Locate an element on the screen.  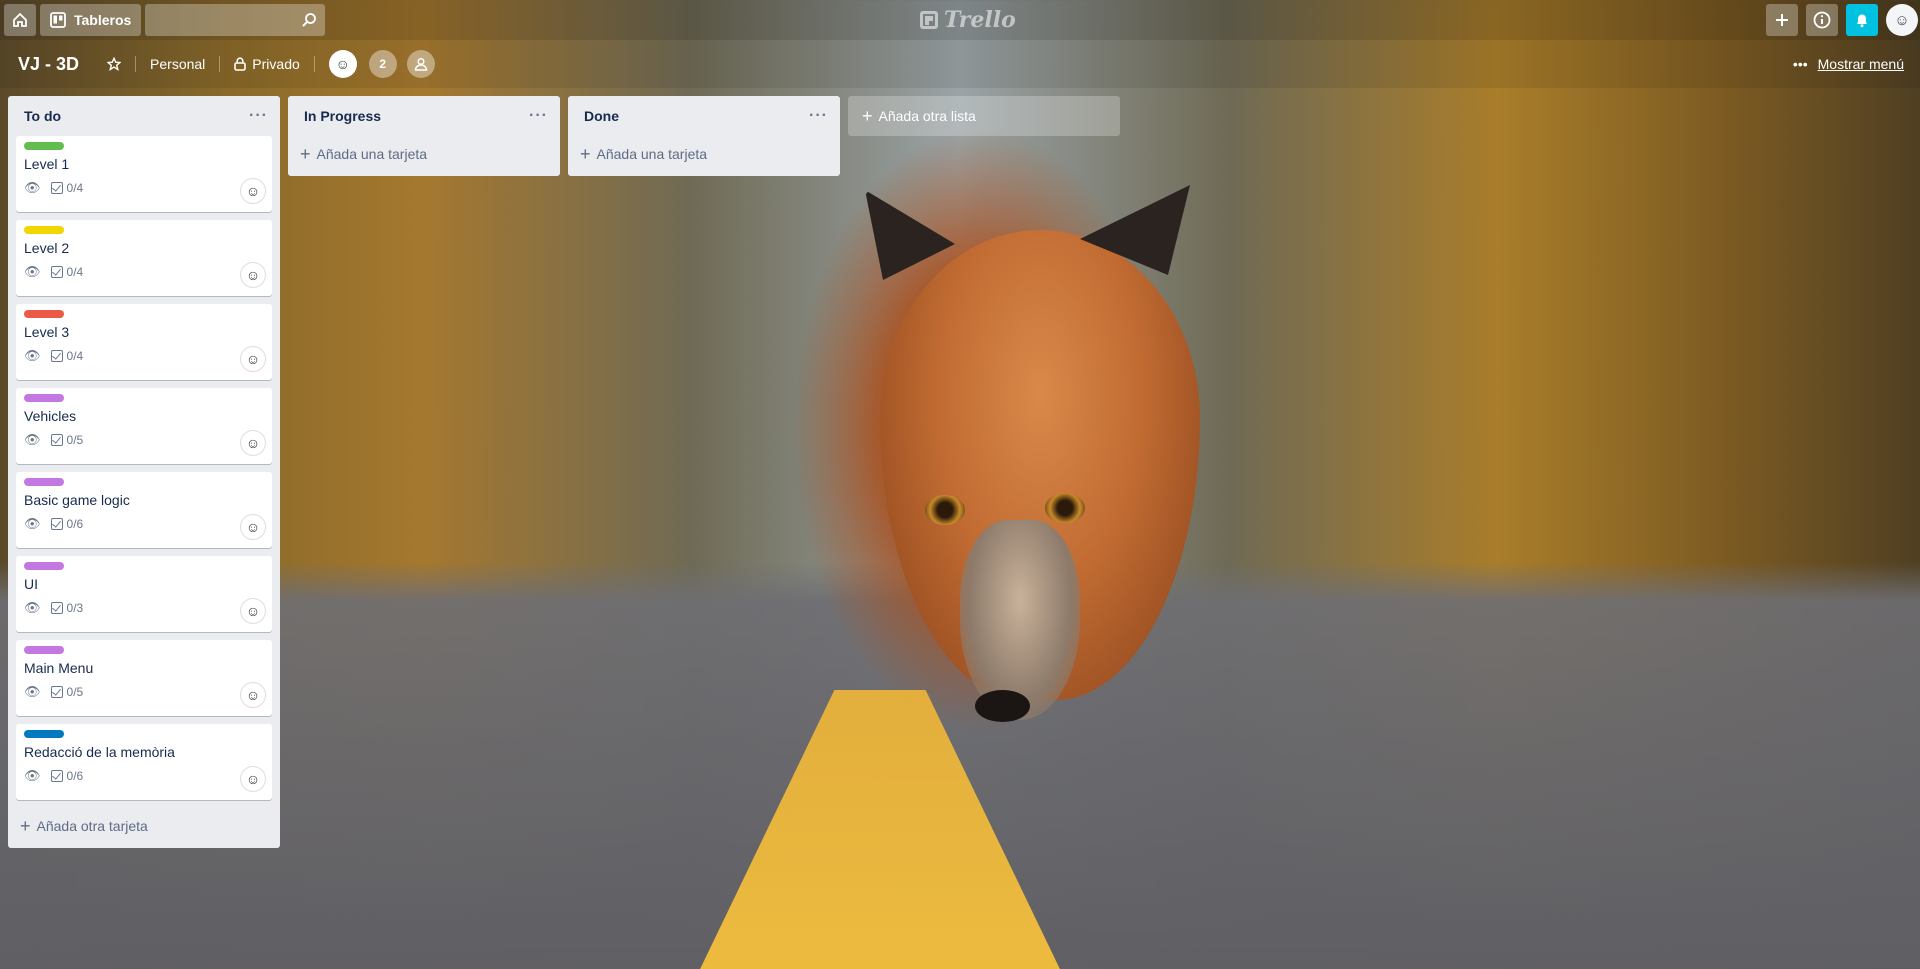
trello-logo-text: Trello is located at coordinates (980, 20).